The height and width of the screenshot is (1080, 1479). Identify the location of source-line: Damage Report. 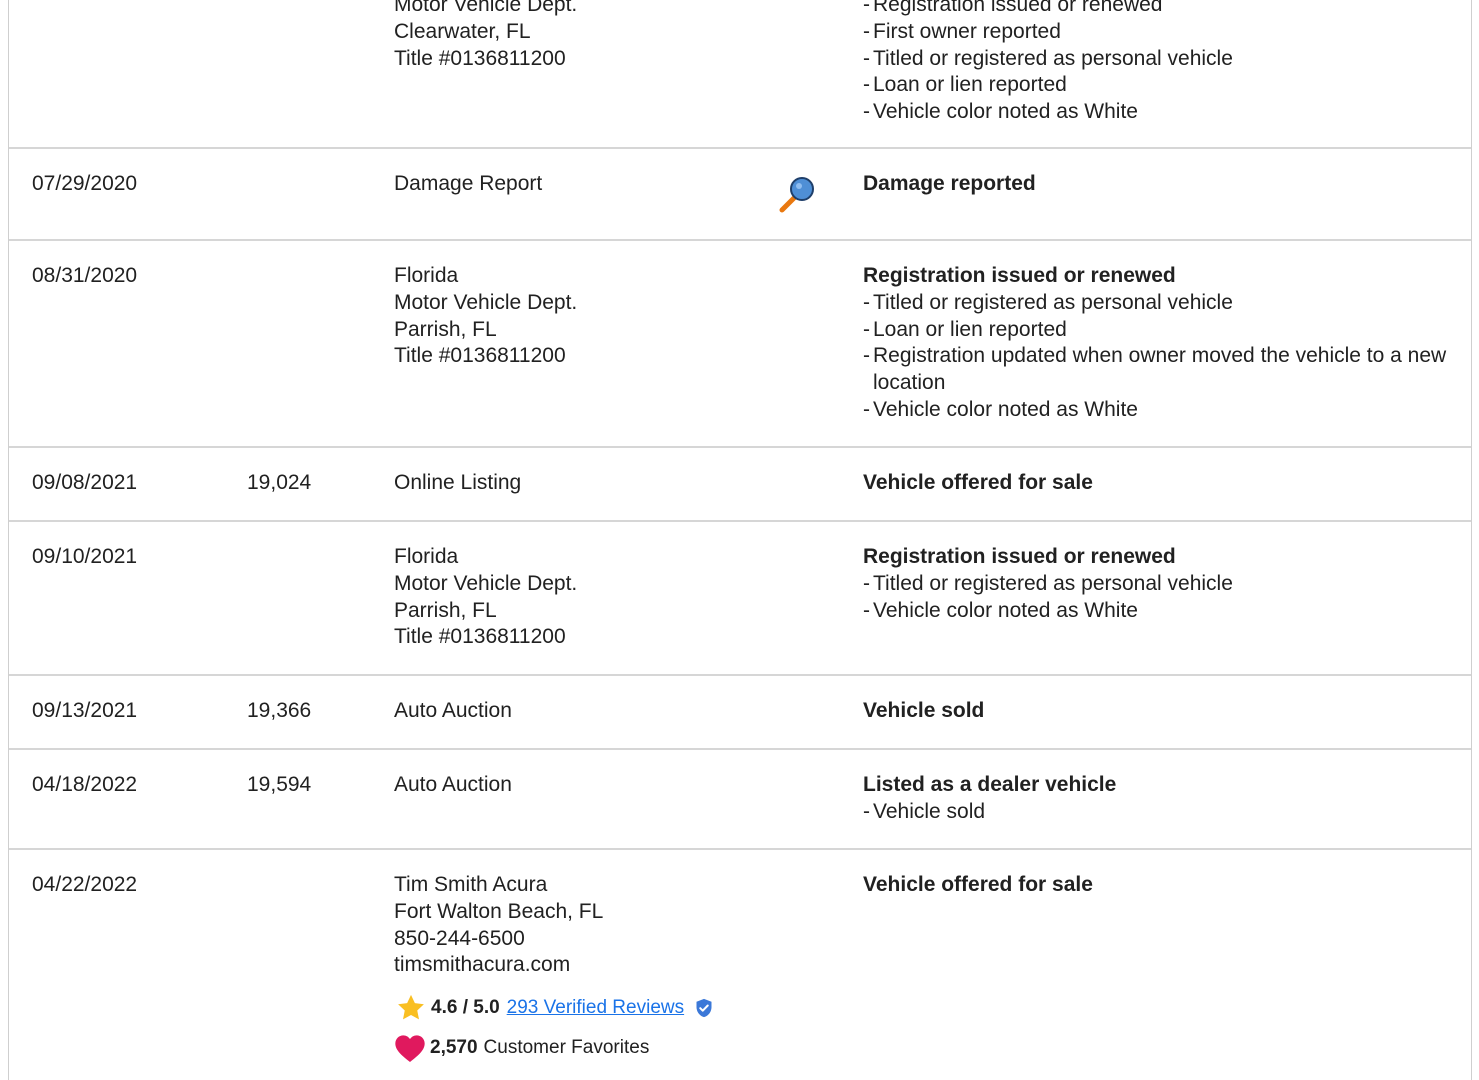
(468, 183).